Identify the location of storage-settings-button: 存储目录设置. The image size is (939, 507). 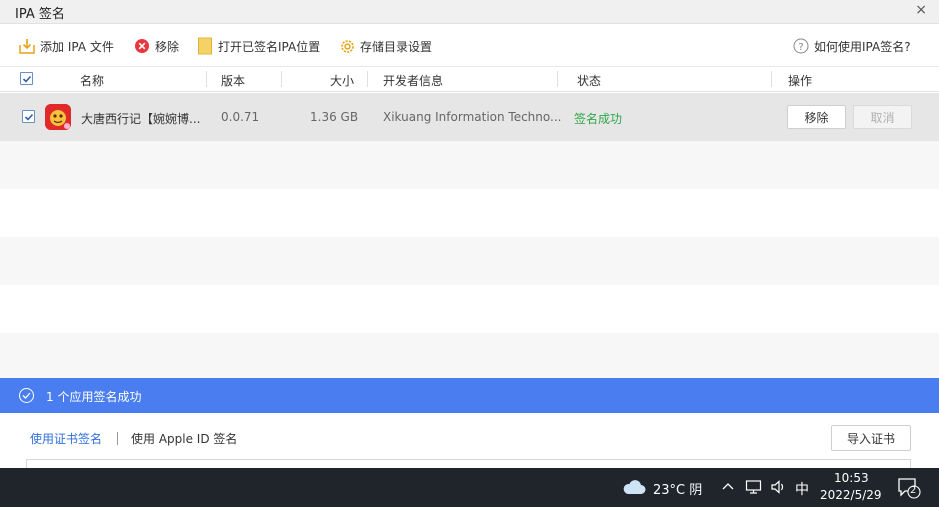
(385, 46).